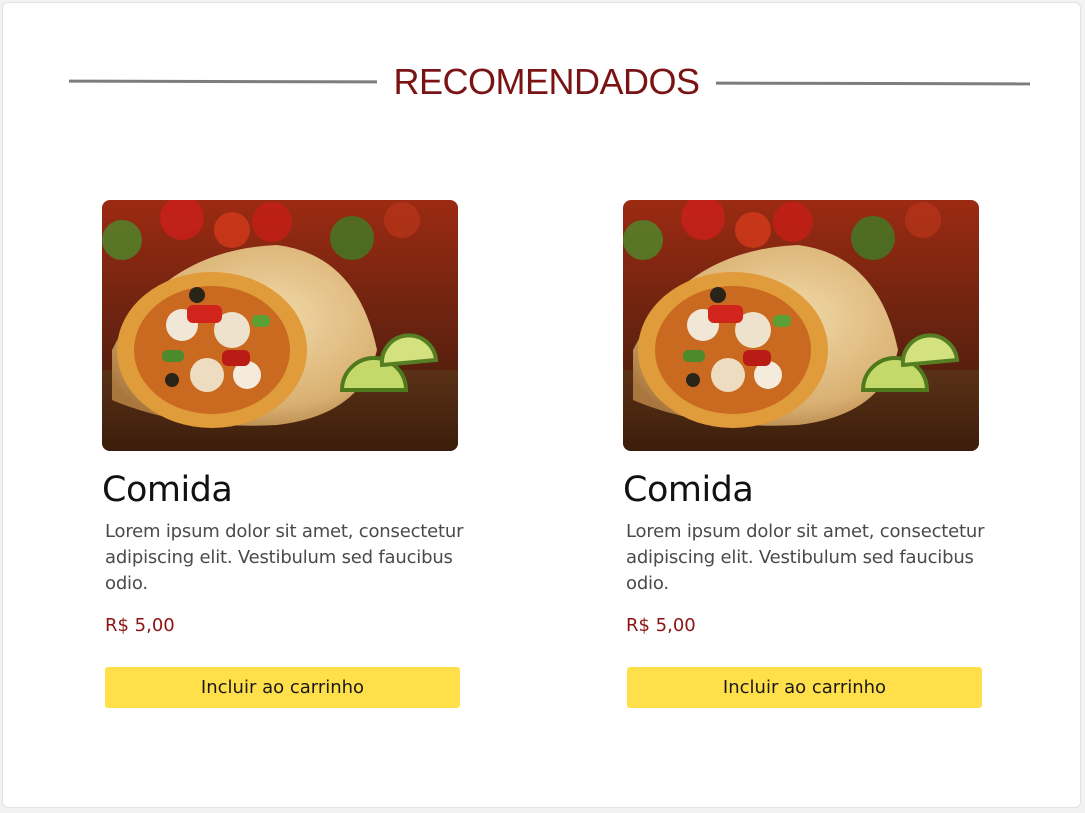 The height and width of the screenshot is (813, 1085). I want to click on section-title: RECOMENDADOS, so click(546, 81).